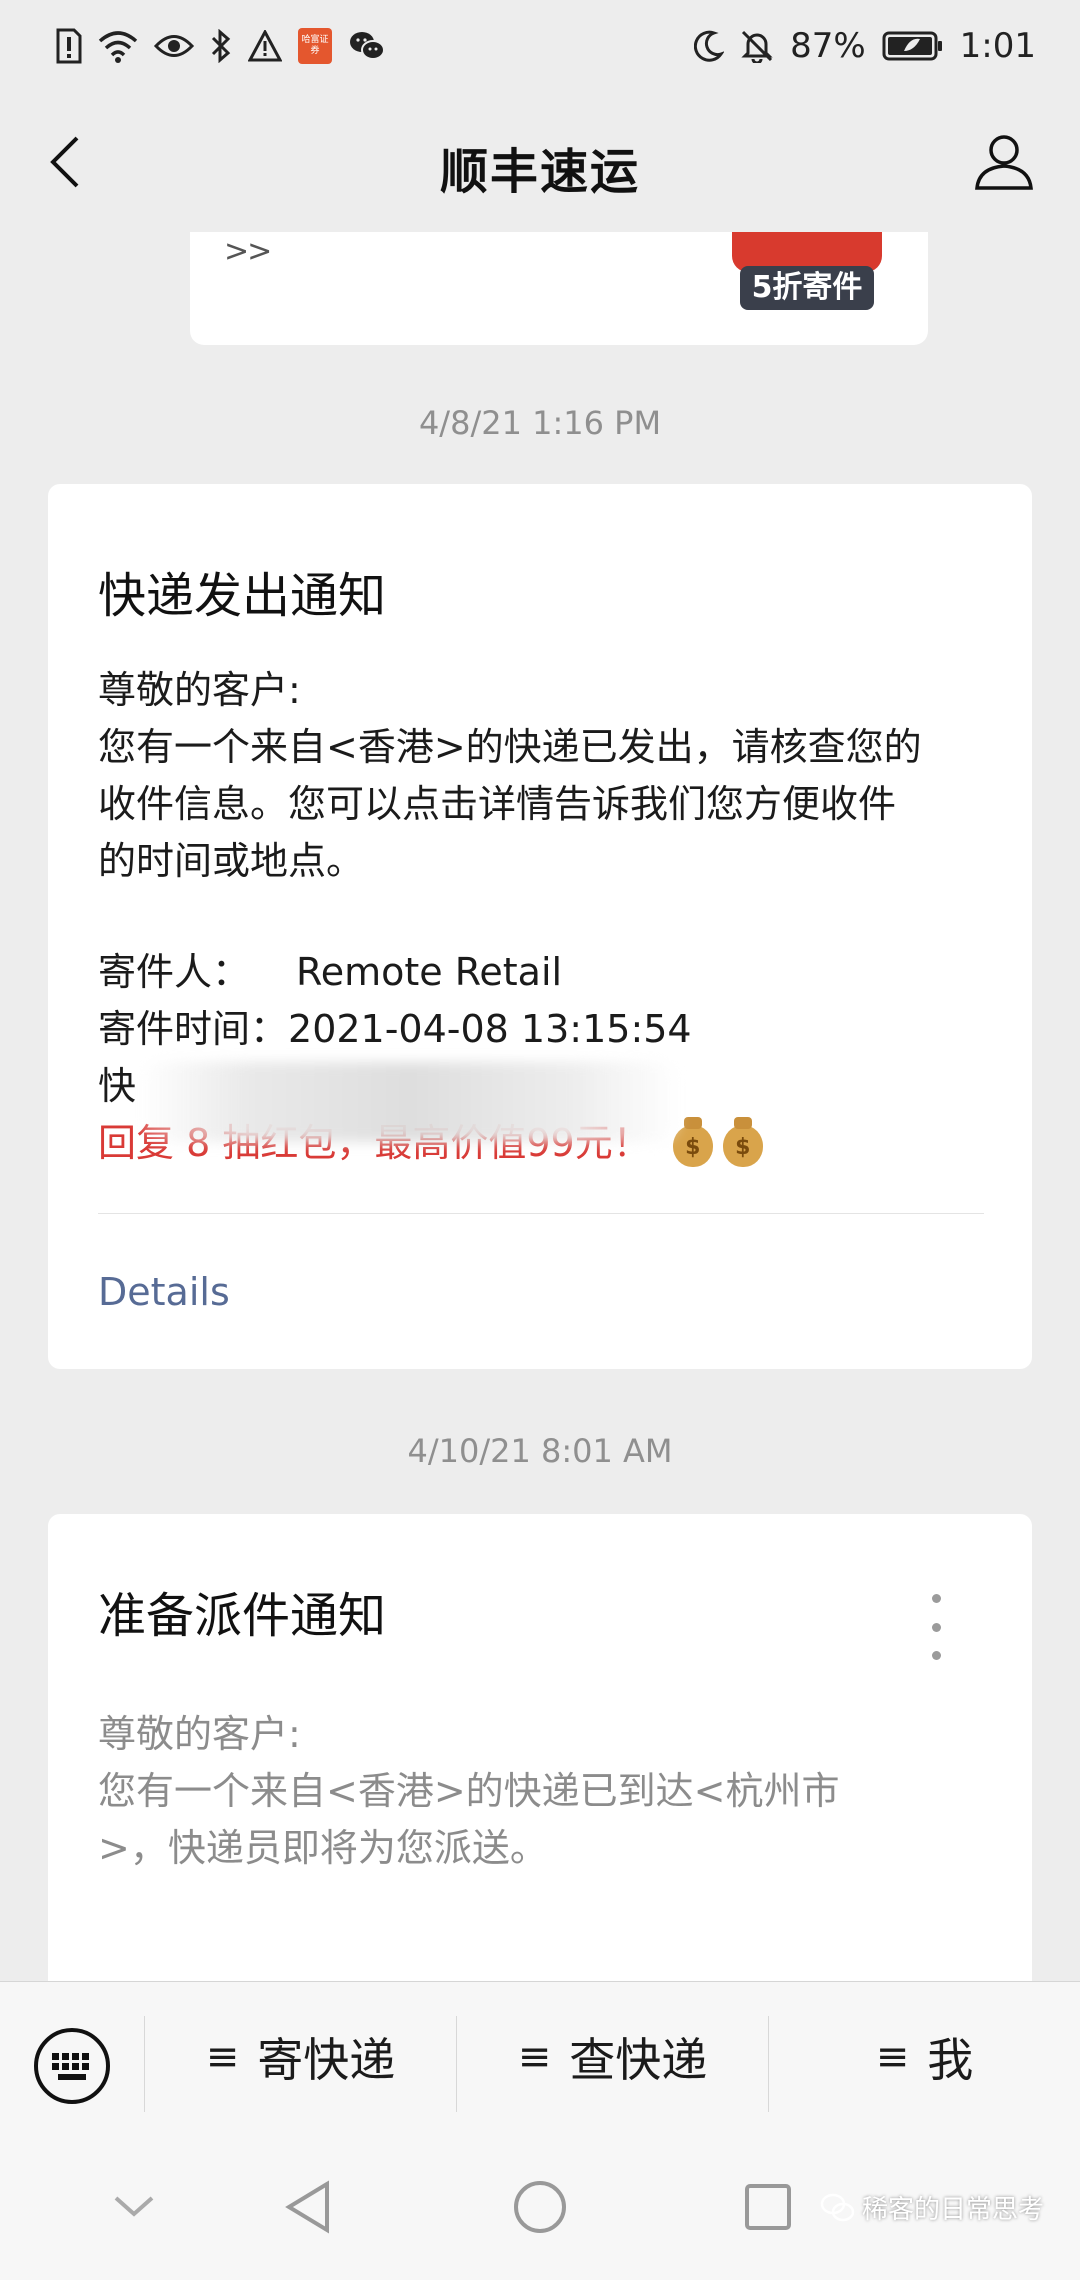 Image resolution: width=1080 pixels, height=2280 pixels. I want to click on user-icon, so click(1004, 162).